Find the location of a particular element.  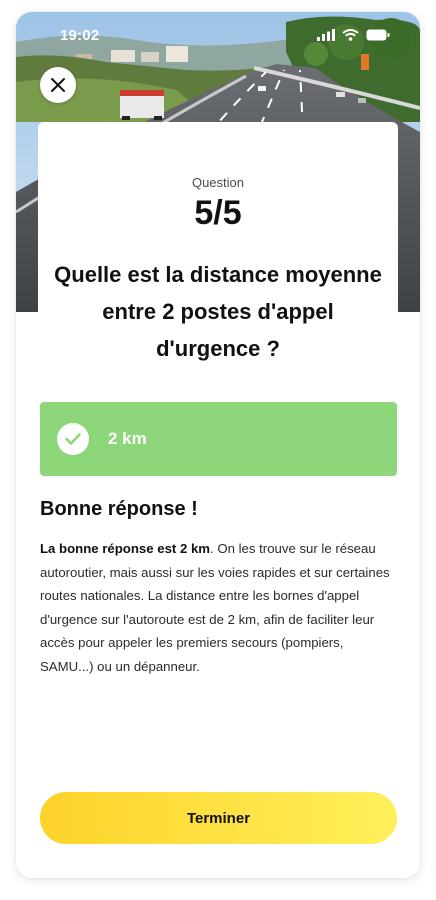

feedback-highlight: La bonne réponse est 2 km is located at coordinates (125, 548).